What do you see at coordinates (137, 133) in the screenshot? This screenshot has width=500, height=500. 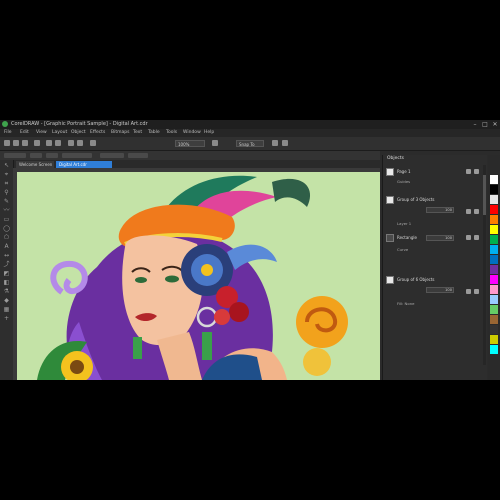 I see `menu-text: Text` at bounding box center [137, 133].